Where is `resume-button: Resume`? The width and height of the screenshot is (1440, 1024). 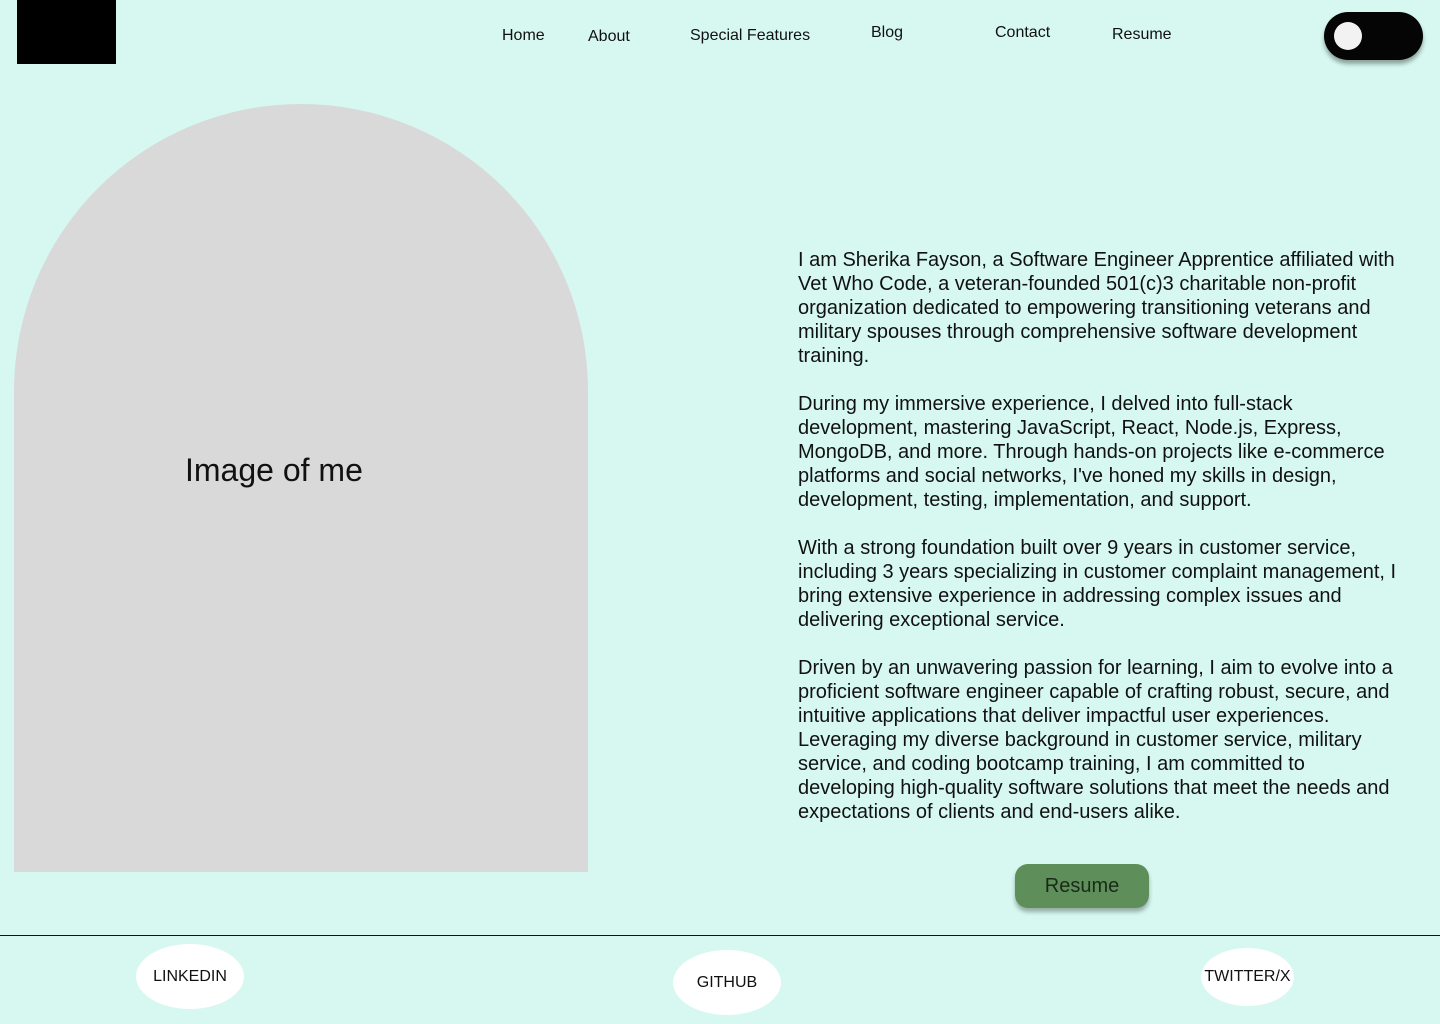 resume-button: Resume is located at coordinates (1082, 886).